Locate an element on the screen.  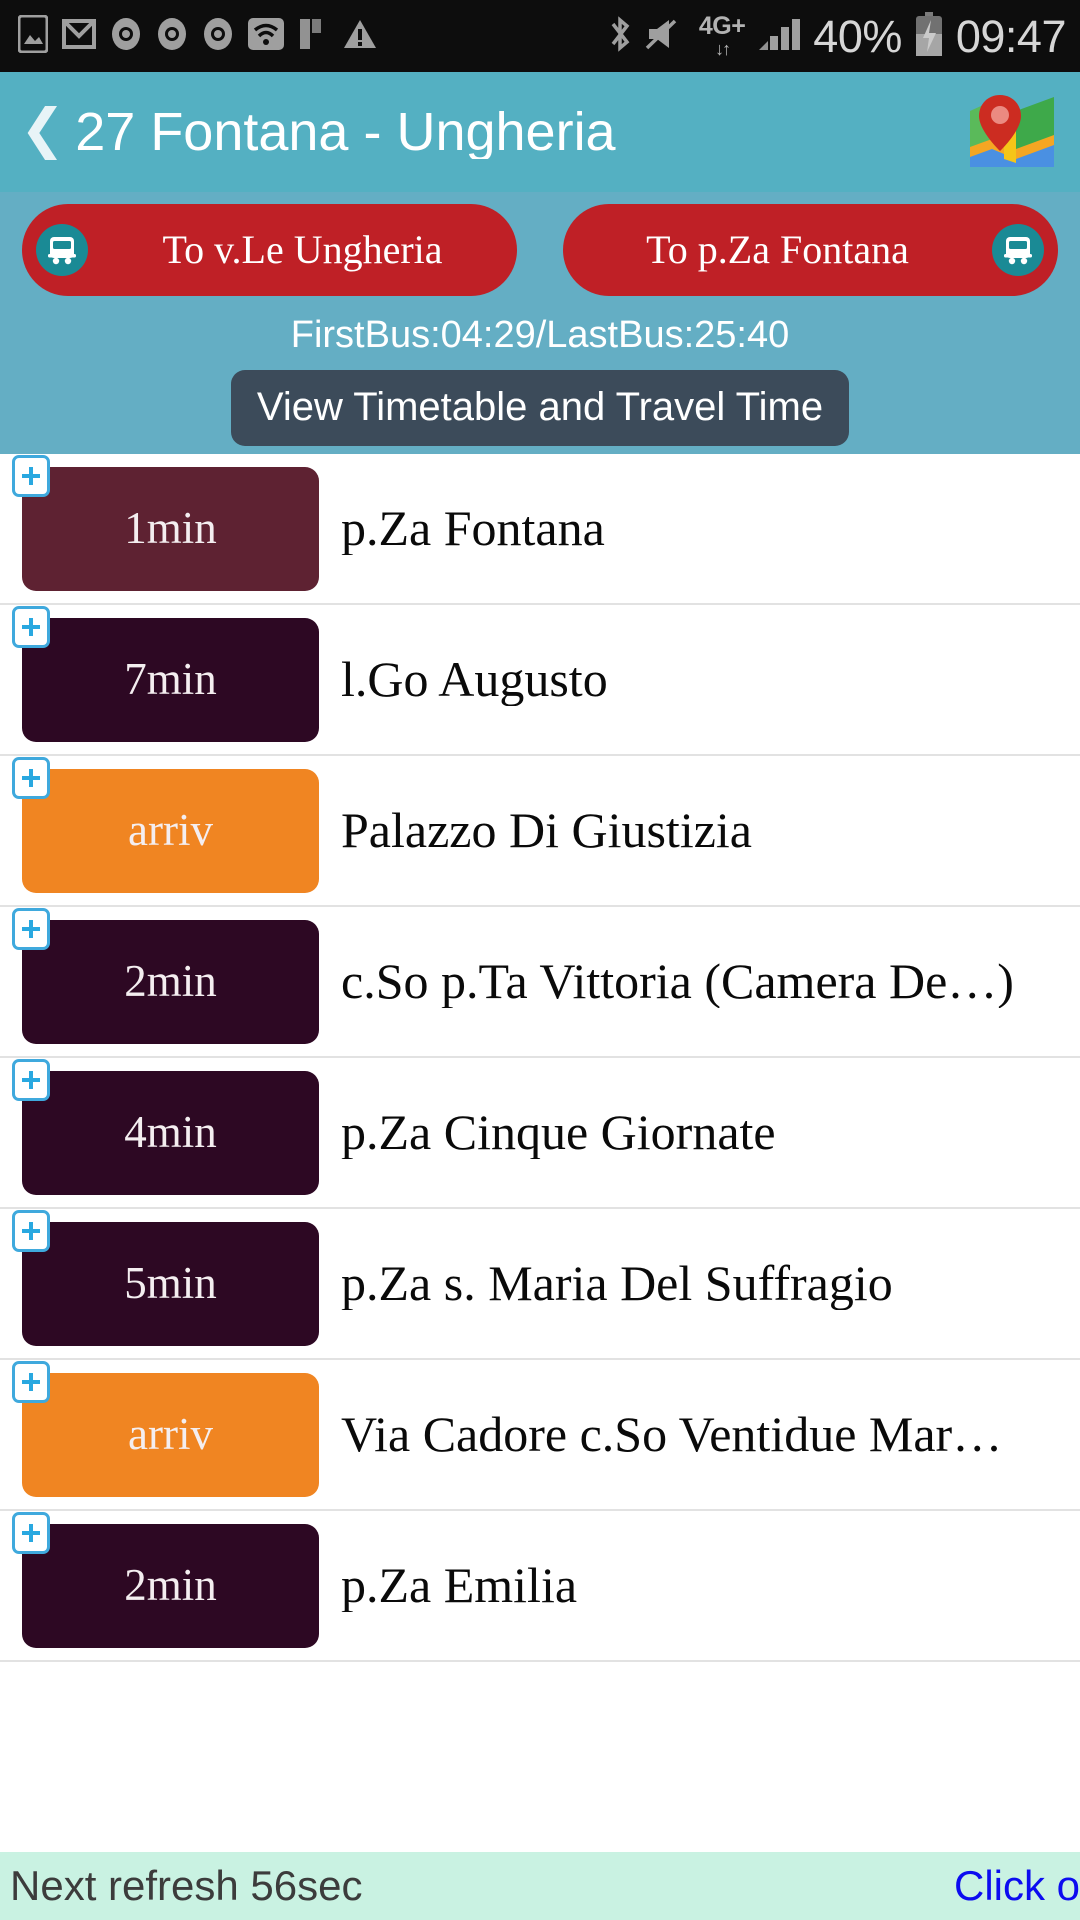
stop-name: p.Za Fontana is located at coordinates (473, 528).